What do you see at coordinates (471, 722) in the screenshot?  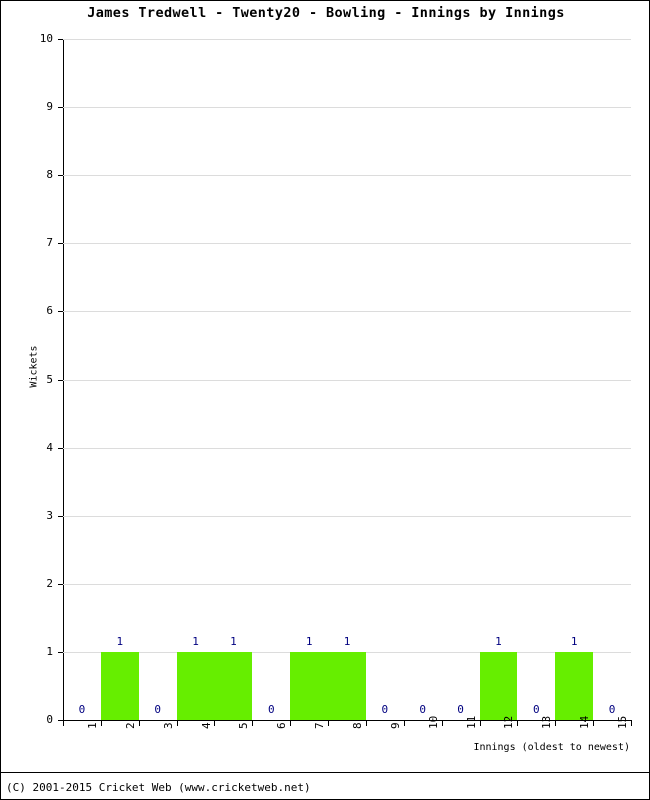 I see `x-tick-label: 11` at bounding box center [471, 722].